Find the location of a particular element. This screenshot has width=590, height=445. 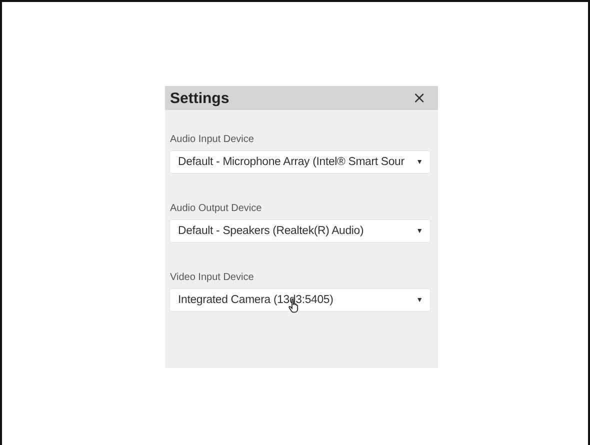

close-button: × is located at coordinates (419, 98).